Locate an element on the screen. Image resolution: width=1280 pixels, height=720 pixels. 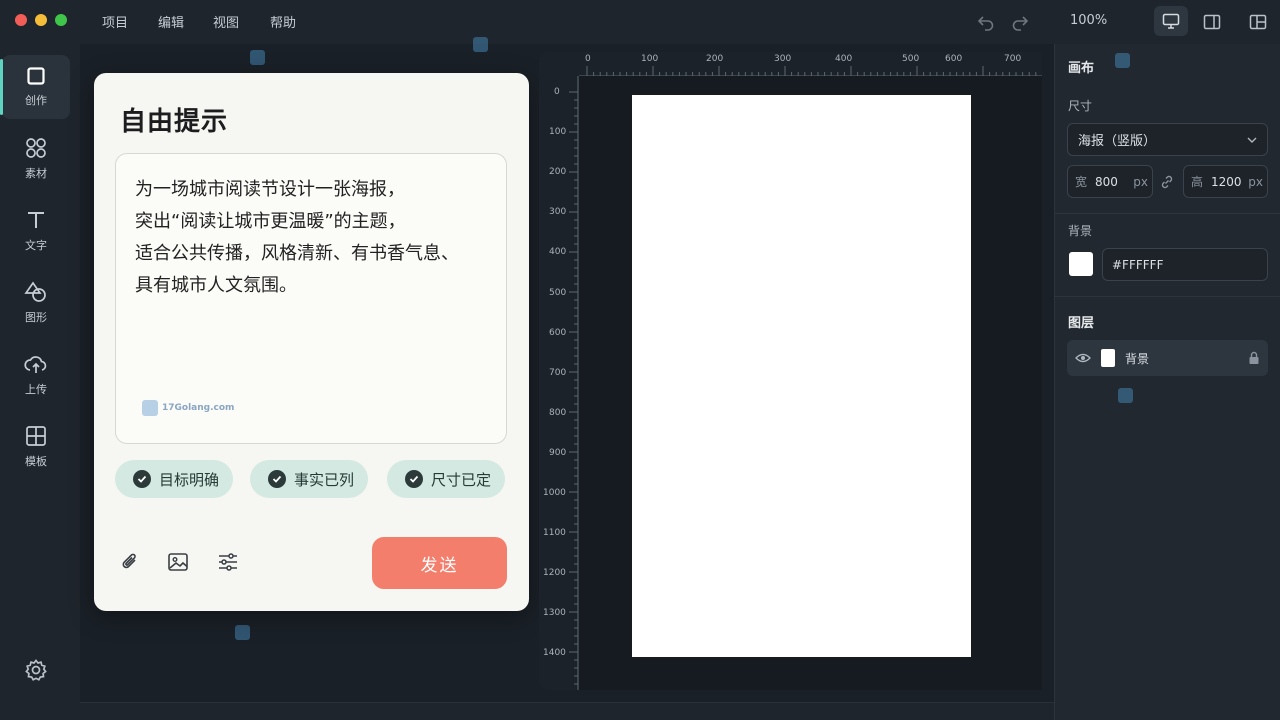
background-color-swatch is located at coordinates (1081, 264).